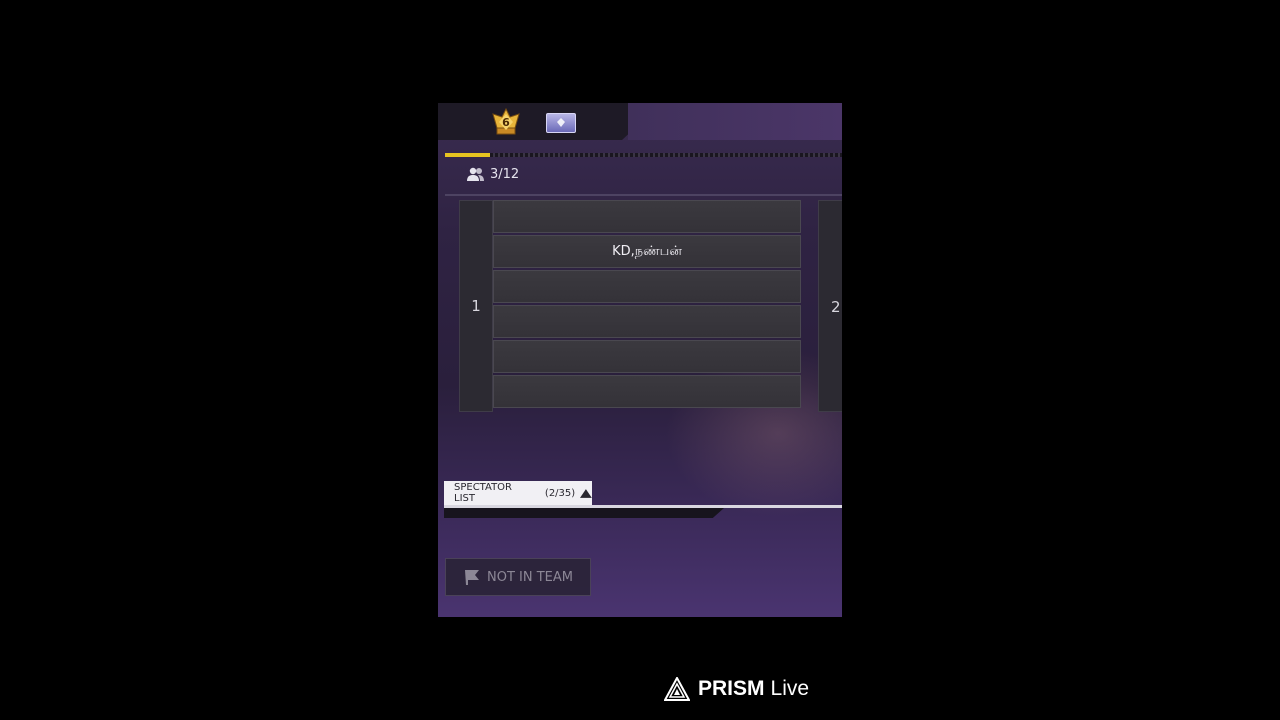 The height and width of the screenshot is (720, 1280). Describe the element at coordinates (643, 155) in the screenshot. I see `progress-bar` at that location.